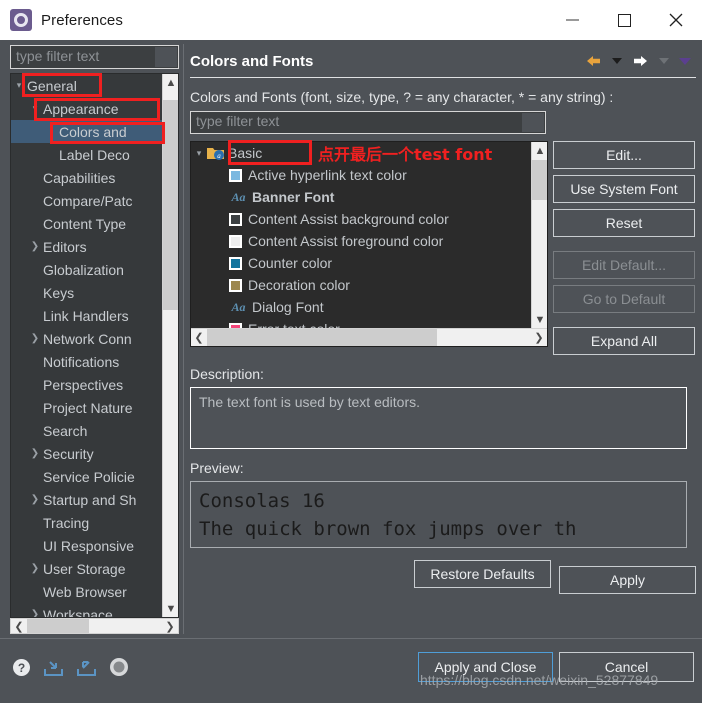 This screenshot has height=703, width=702. I want to click on pane-header: Colors and Fonts, so click(443, 61).